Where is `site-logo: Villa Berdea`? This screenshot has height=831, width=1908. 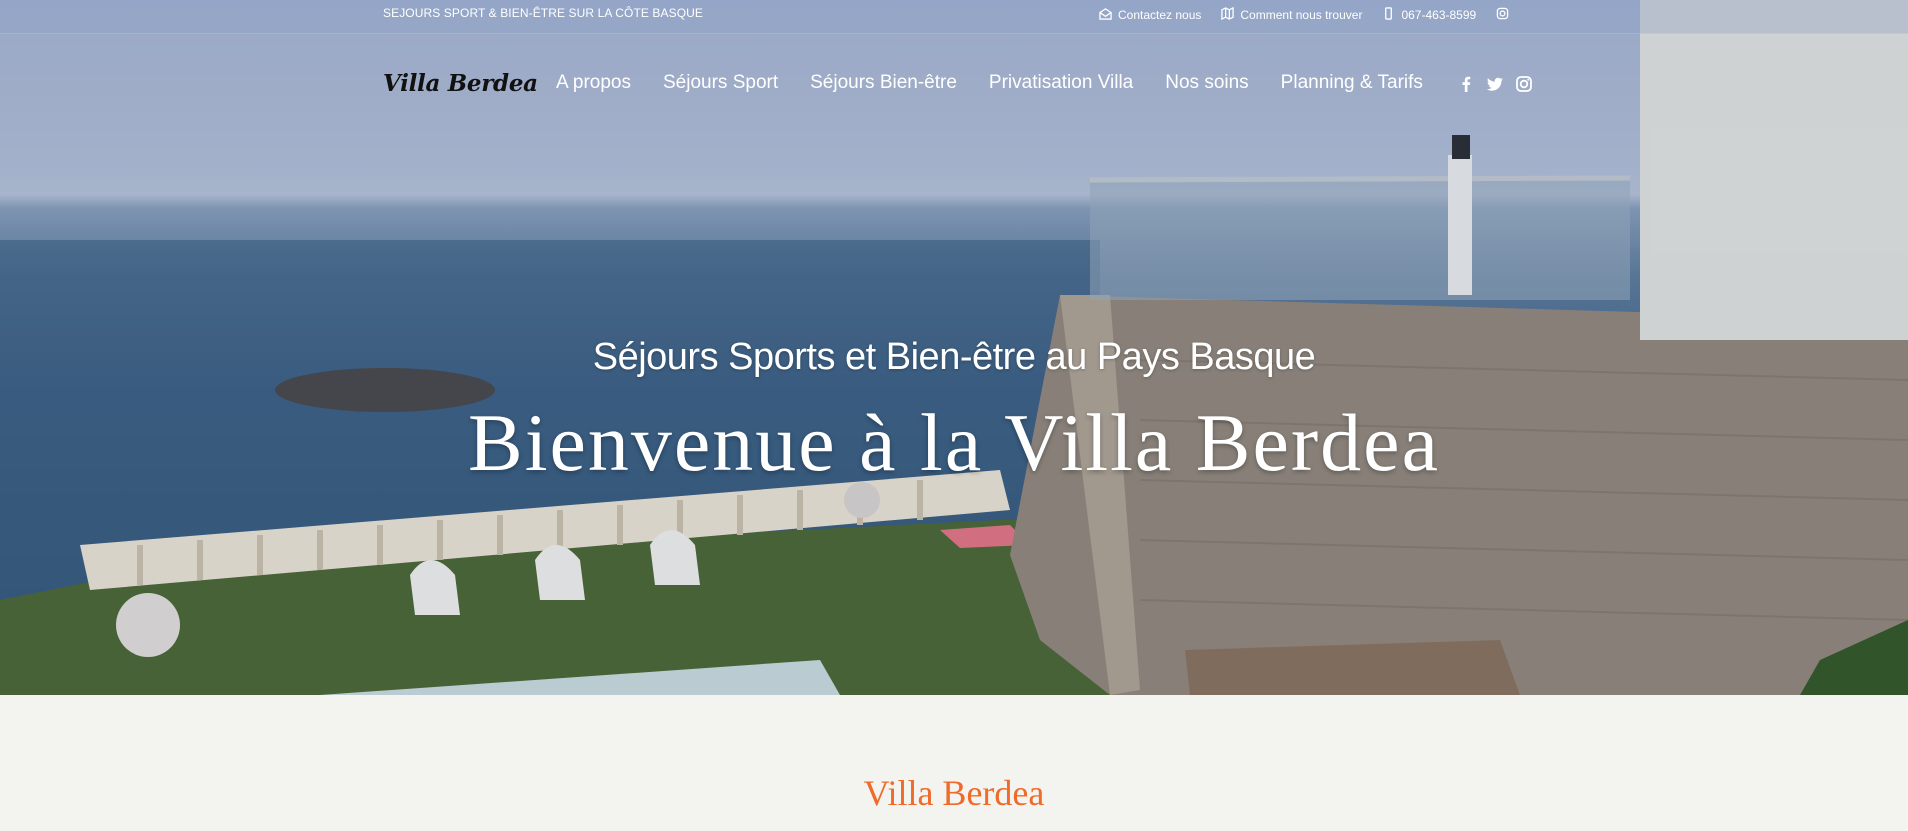 site-logo: Villa Berdea is located at coordinates (460, 83).